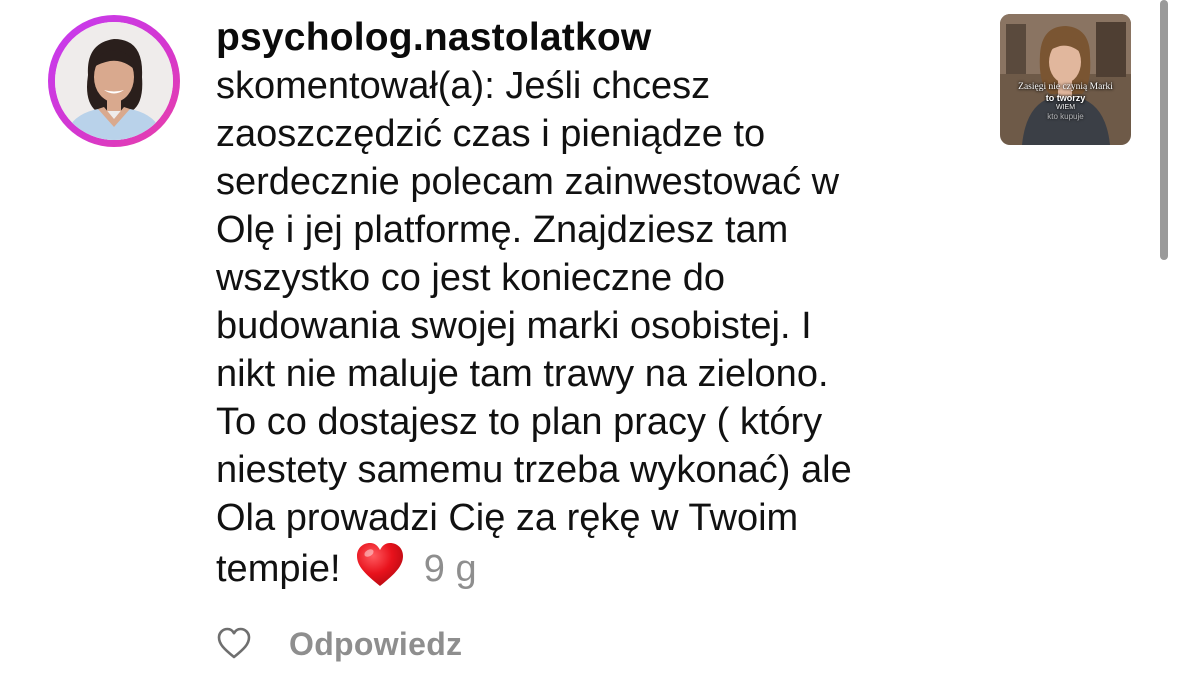  I want to click on red-heart-emoji-icon, so click(380, 571).